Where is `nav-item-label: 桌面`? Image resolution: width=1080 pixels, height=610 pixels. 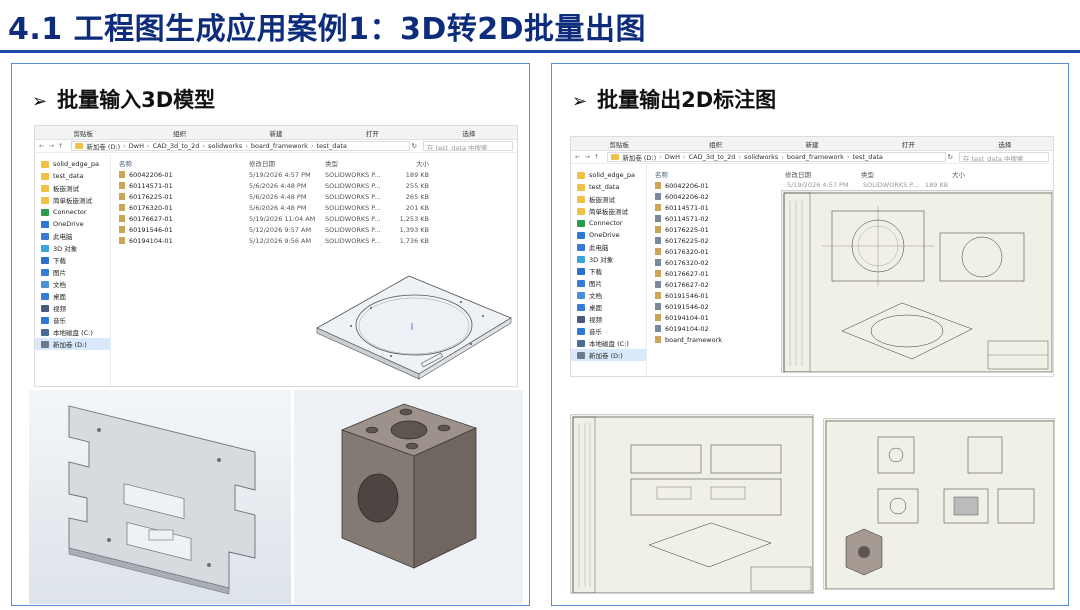
nav-item-label: 桌面 is located at coordinates (595, 308).